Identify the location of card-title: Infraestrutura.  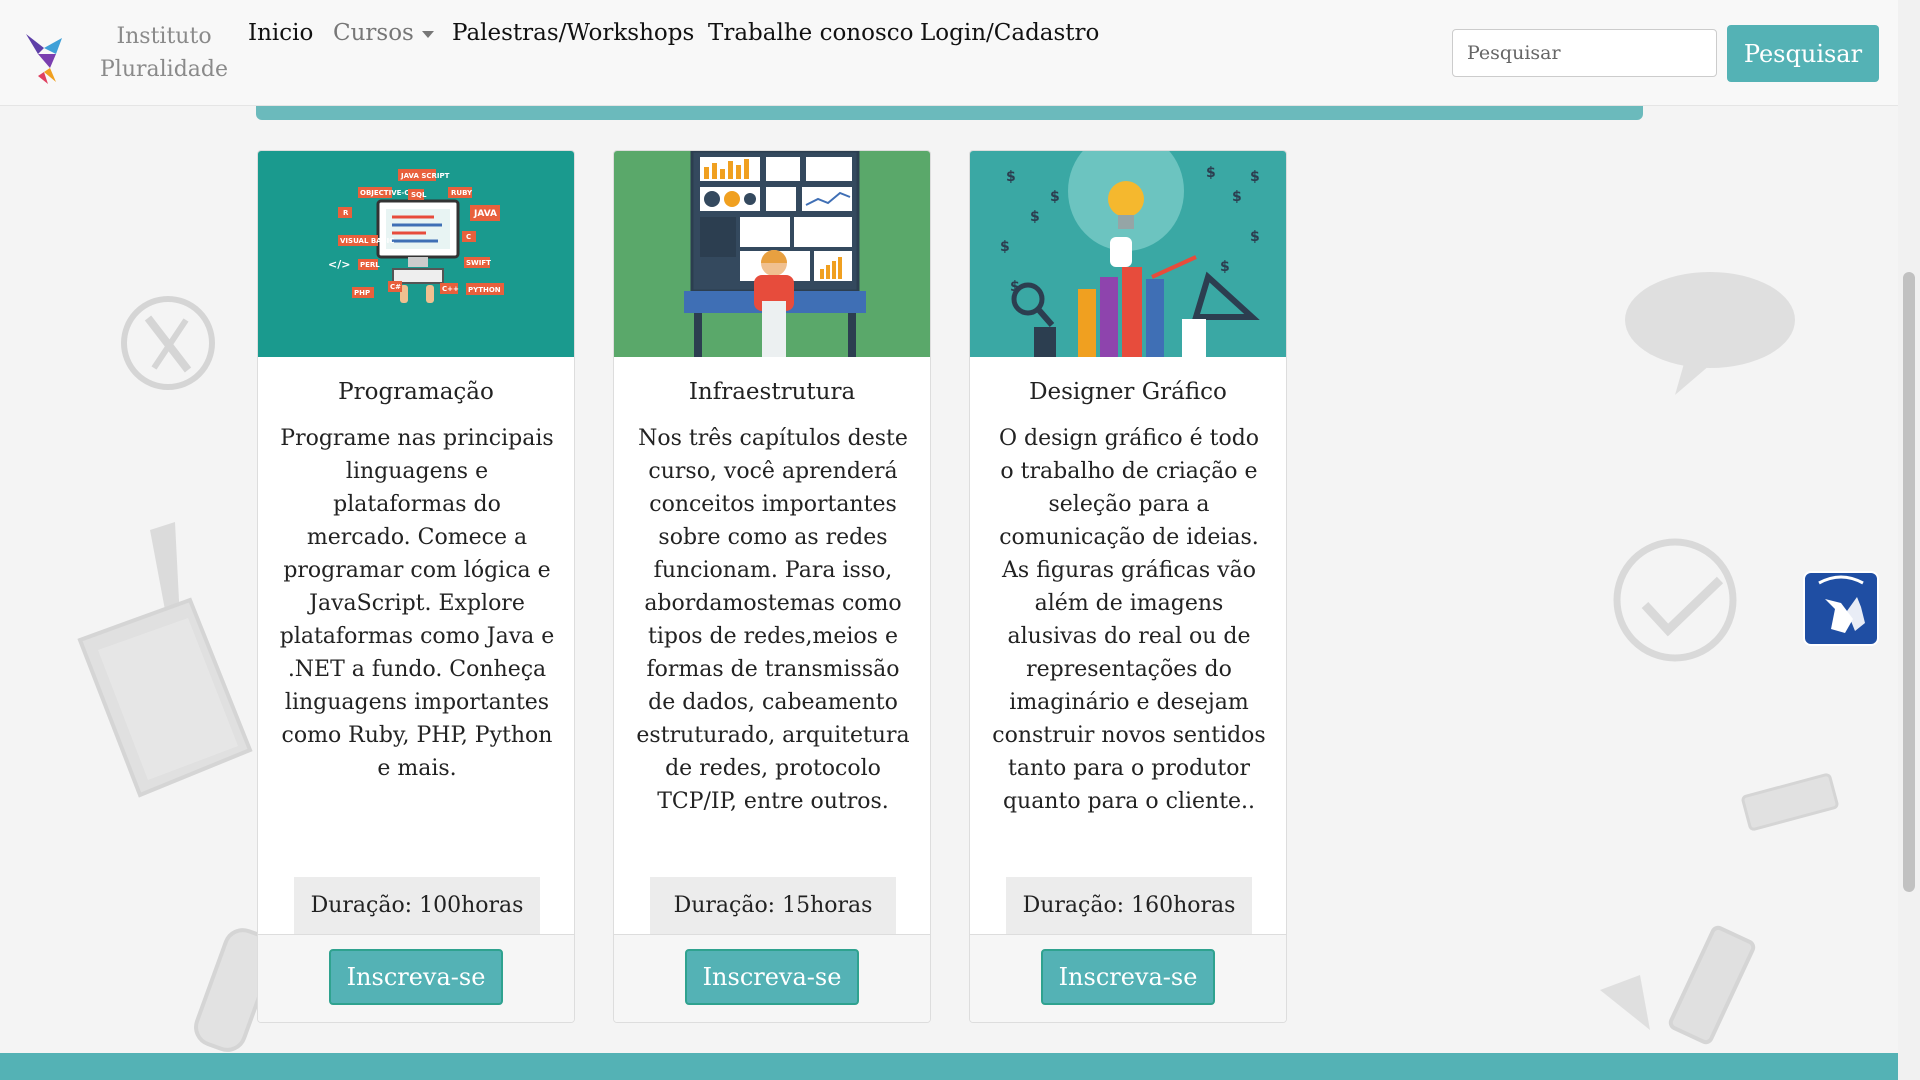
(772, 392).